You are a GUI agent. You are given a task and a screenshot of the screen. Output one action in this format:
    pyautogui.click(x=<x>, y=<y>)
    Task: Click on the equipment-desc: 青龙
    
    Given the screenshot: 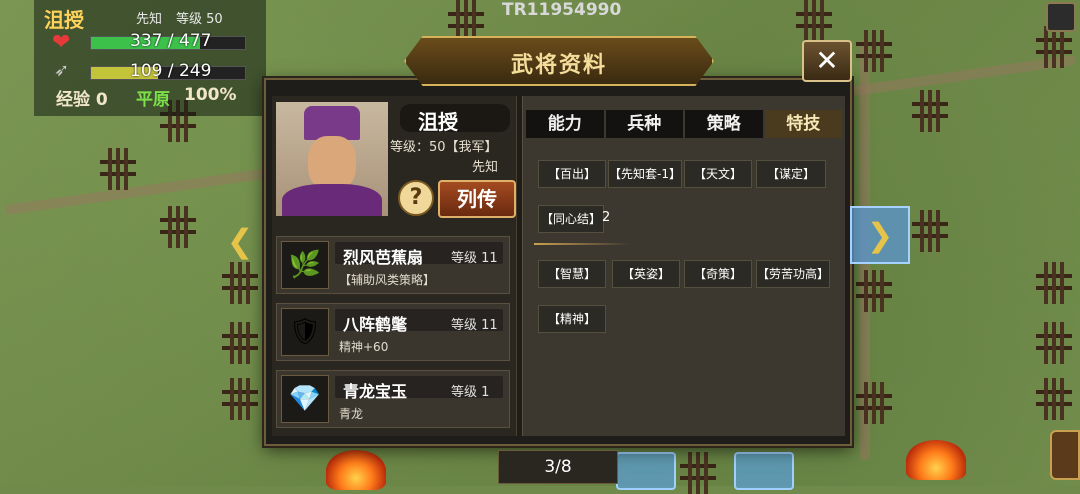 What is the action you would take?
    pyautogui.click(x=351, y=414)
    